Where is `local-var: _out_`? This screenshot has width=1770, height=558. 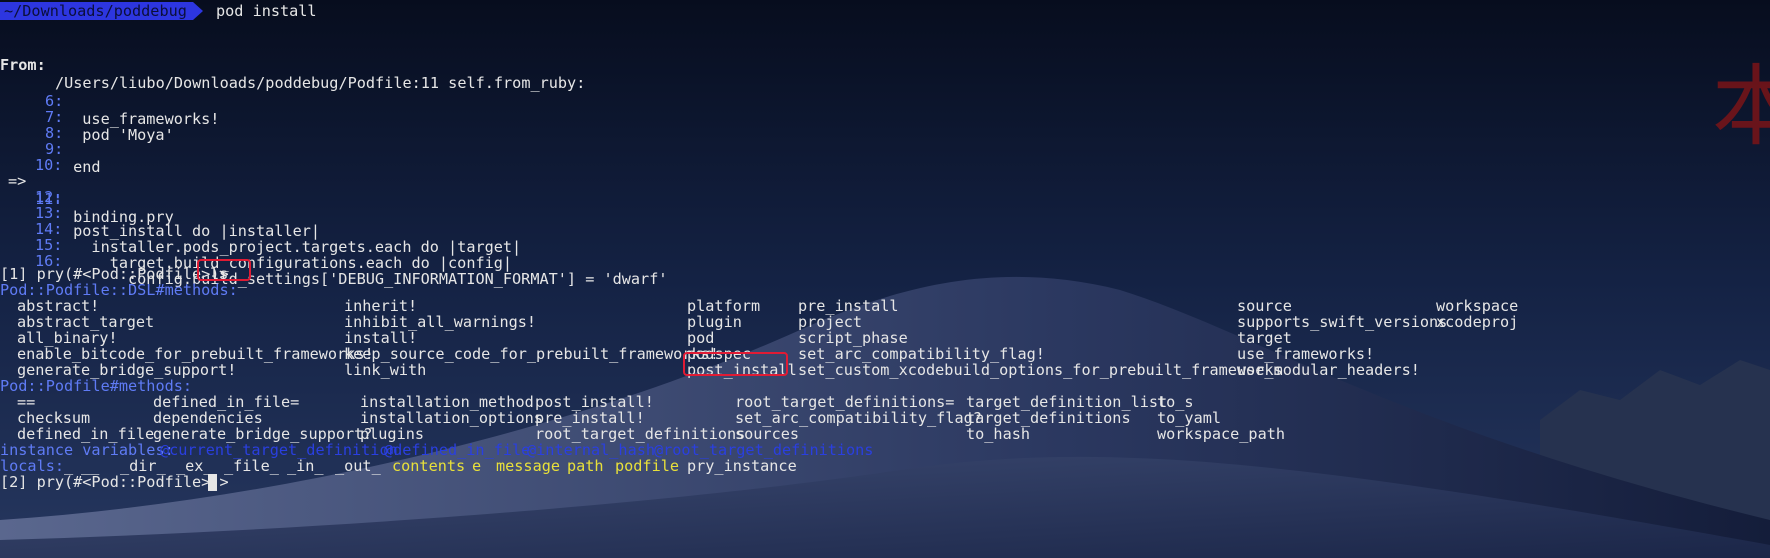 local-var: _out_ is located at coordinates (358, 466).